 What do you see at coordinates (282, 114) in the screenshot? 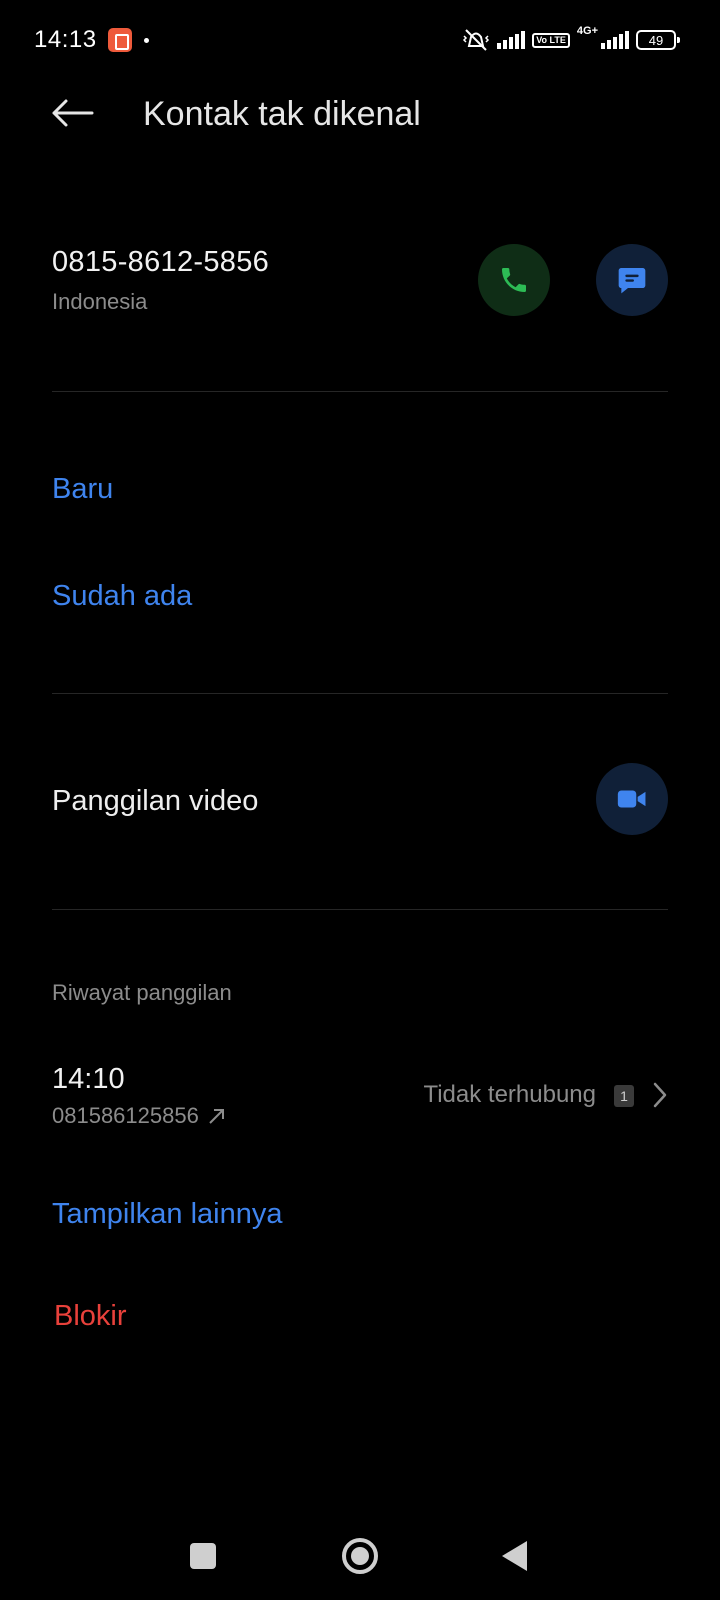
I see `page-title: Kontak tak dikenal` at bounding box center [282, 114].